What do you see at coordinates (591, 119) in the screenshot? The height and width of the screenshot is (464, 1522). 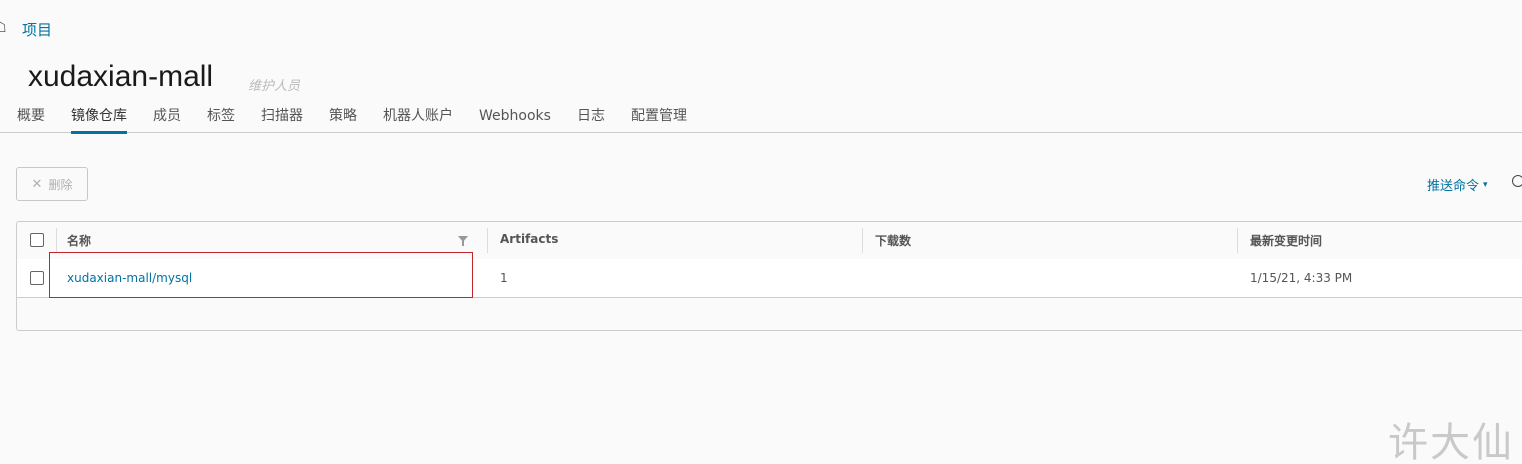 I see `tab-logs: 日志` at bounding box center [591, 119].